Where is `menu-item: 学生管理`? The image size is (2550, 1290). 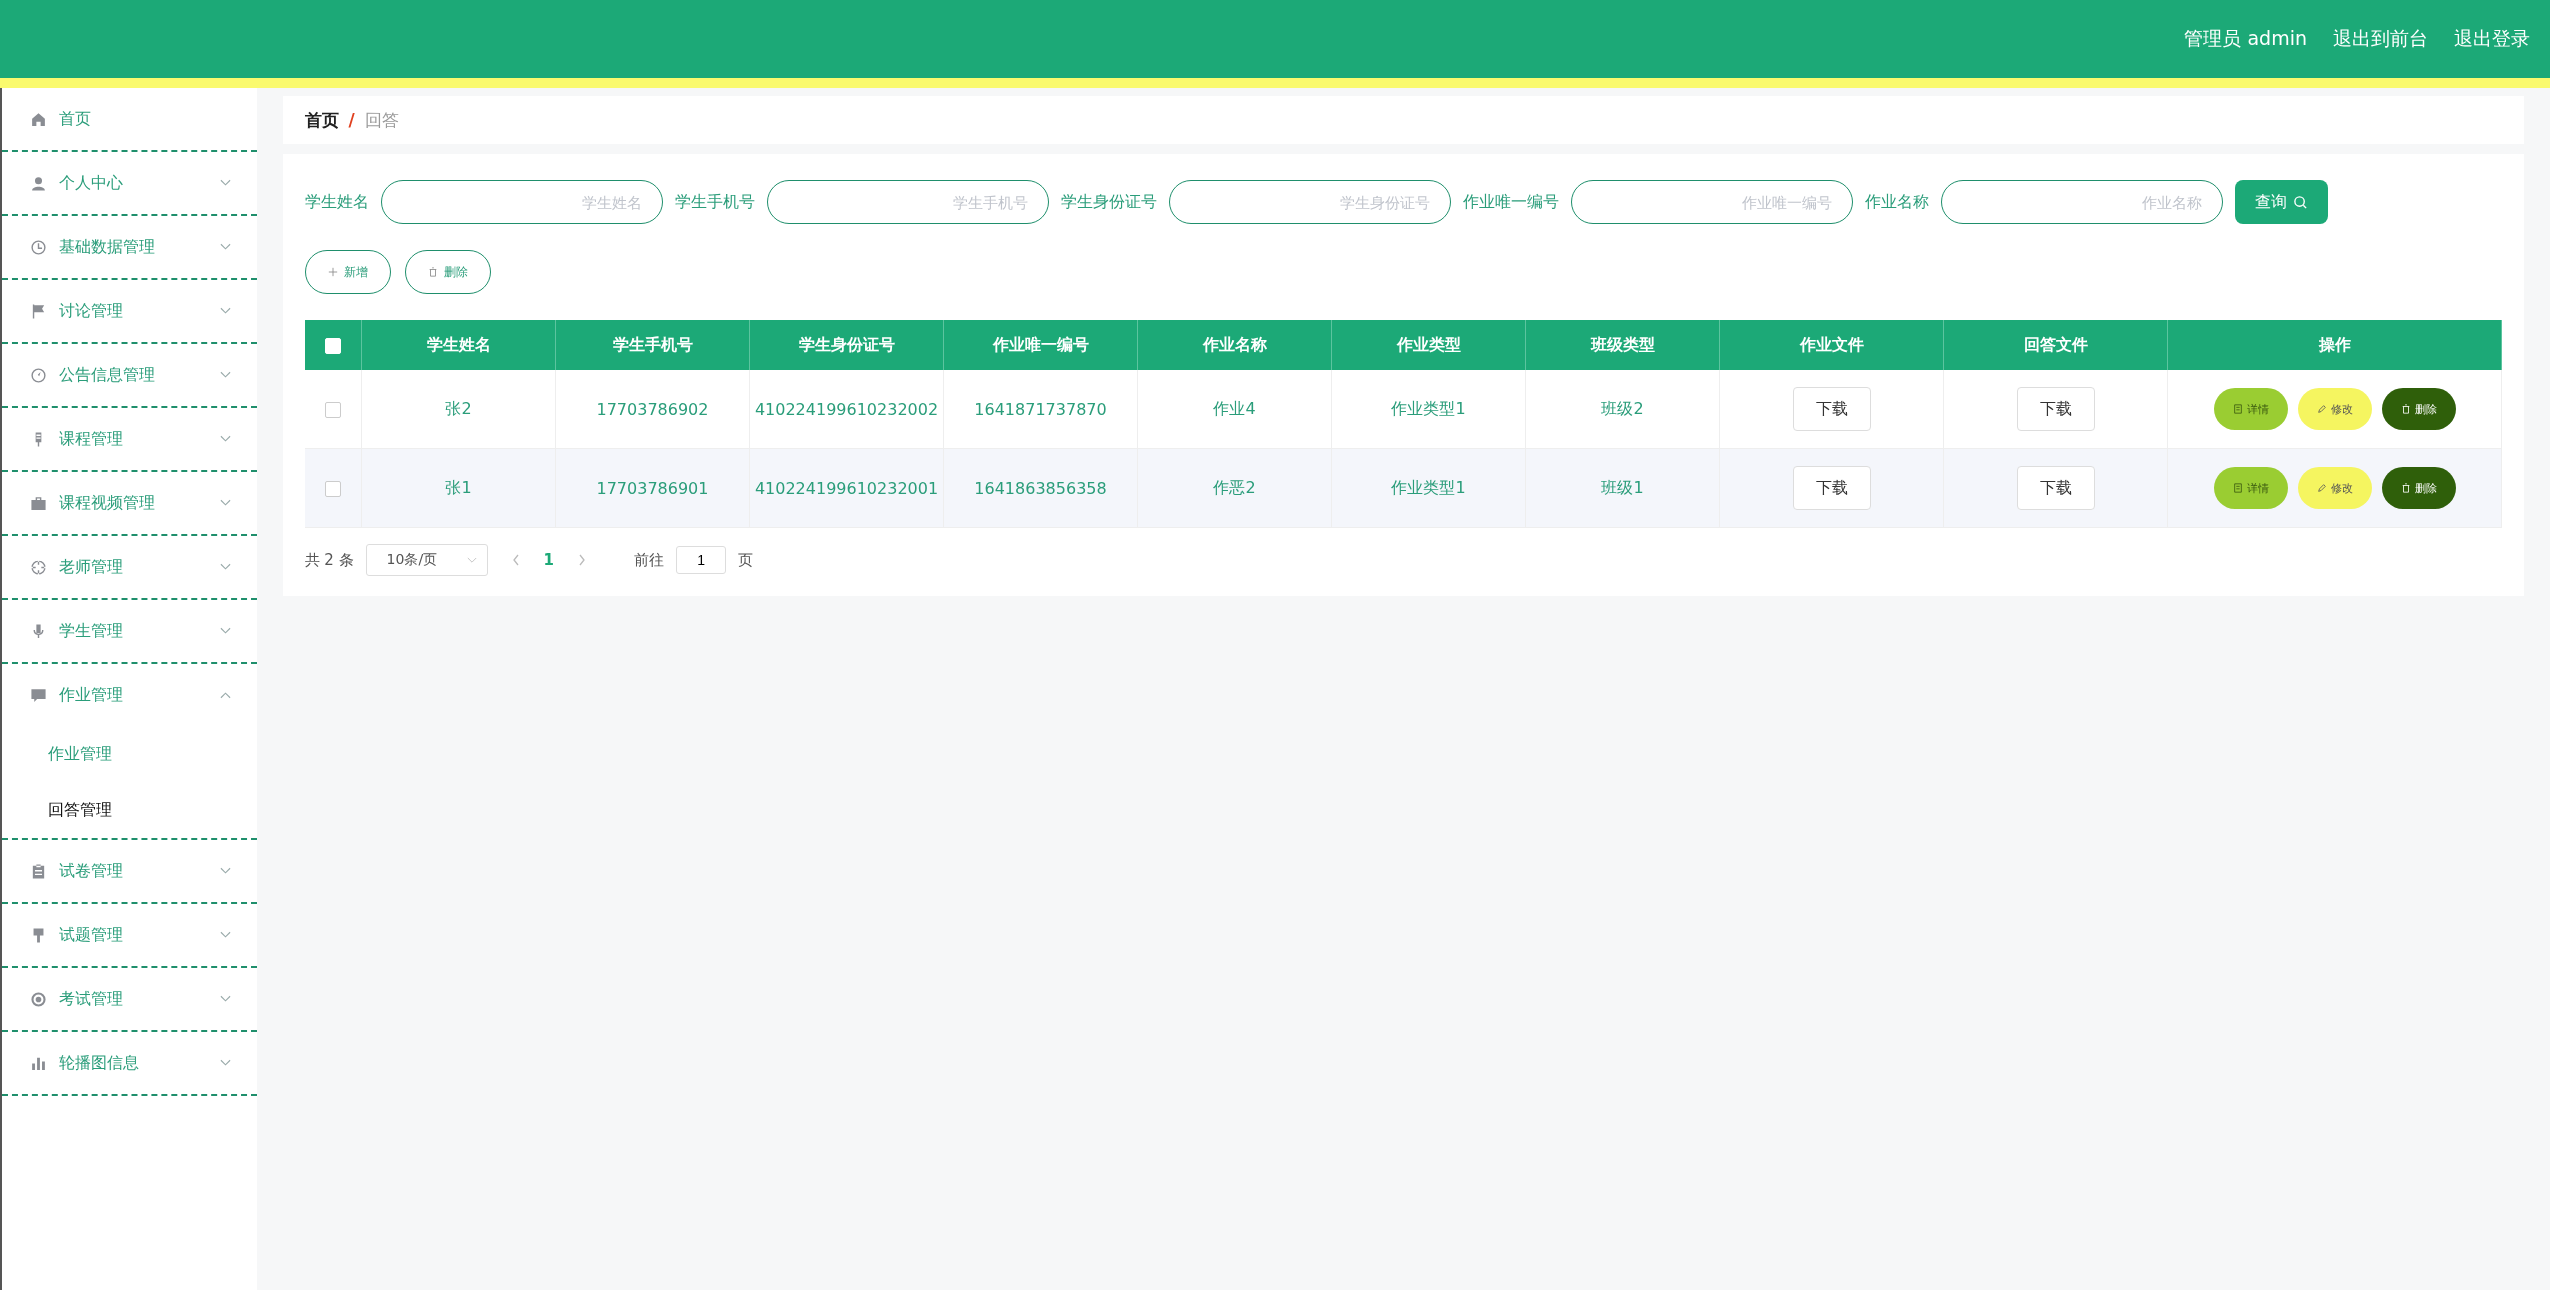 menu-item: 学生管理 is located at coordinates (129, 631).